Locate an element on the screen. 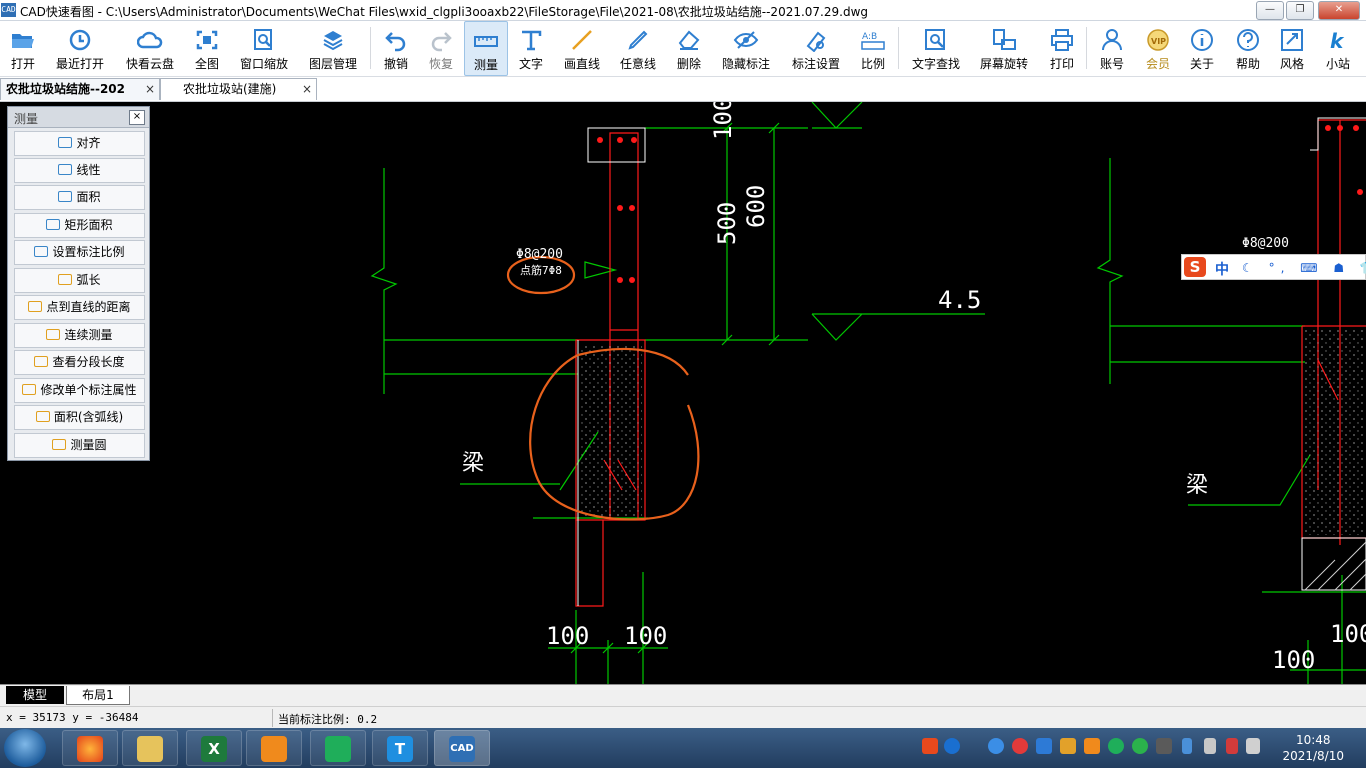 This screenshot has height=768, width=1366. security-tray-icon is located at coordinates (1164, 746).